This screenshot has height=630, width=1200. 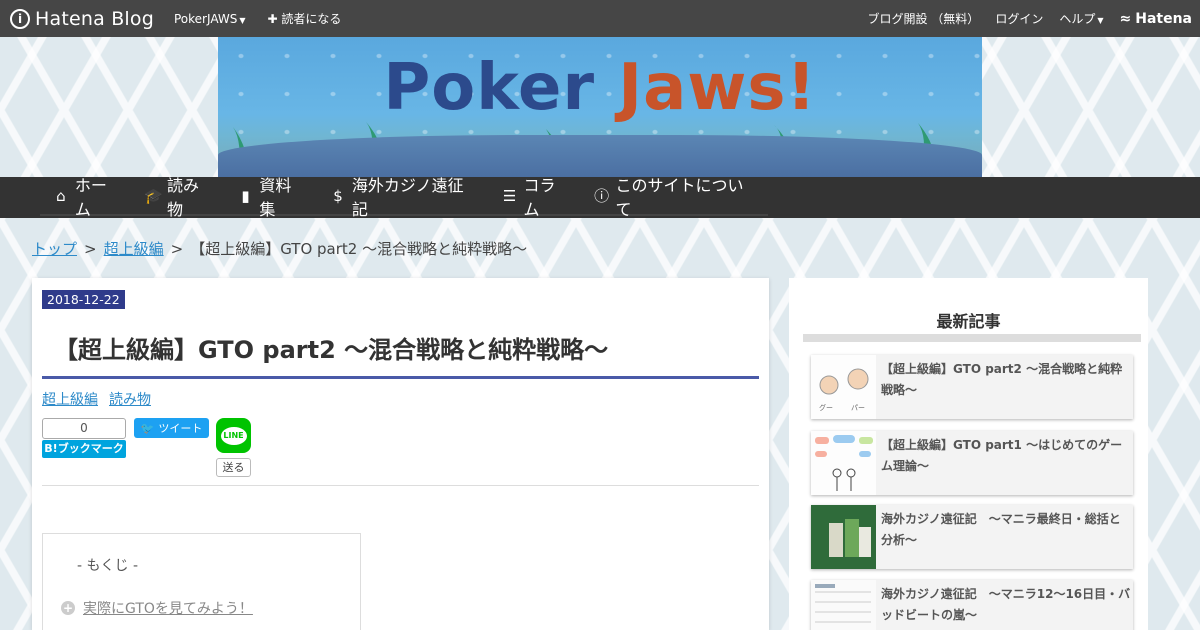 I want to click on recent-entry-title: 海外カジノ遠征記 ～マニラ最終日・総括と分析～, so click(x=1001, y=529).